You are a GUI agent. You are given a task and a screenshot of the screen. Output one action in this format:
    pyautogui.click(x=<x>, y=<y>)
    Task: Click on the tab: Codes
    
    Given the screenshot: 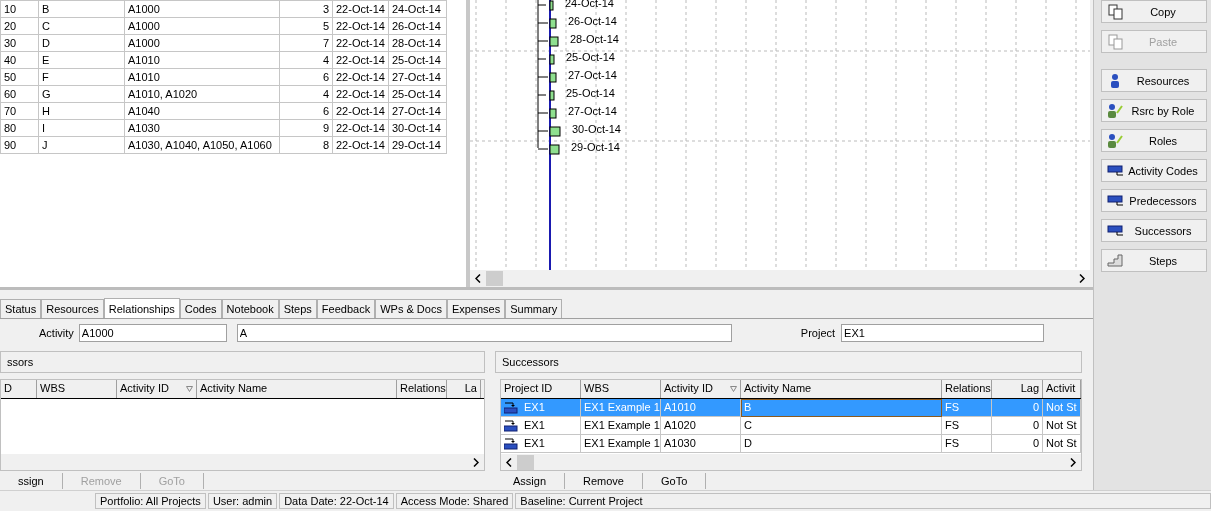 What is the action you would take?
    pyautogui.click(x=200, y=308)
    